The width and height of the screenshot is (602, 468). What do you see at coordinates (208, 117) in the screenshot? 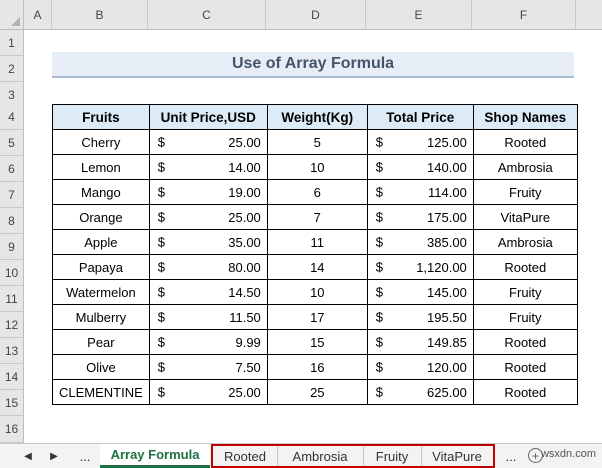
I see `header-unit-price: Unit Price,USD` at bounding box center [208, 117].